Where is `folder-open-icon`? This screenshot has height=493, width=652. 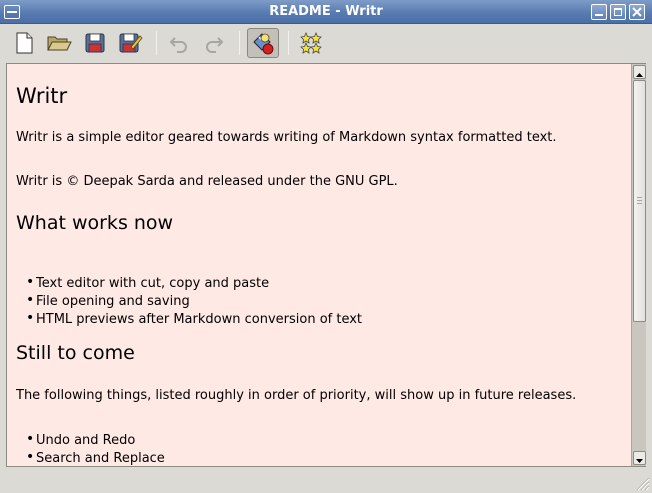 folder-open-icon is located at coordinates (59, 43).